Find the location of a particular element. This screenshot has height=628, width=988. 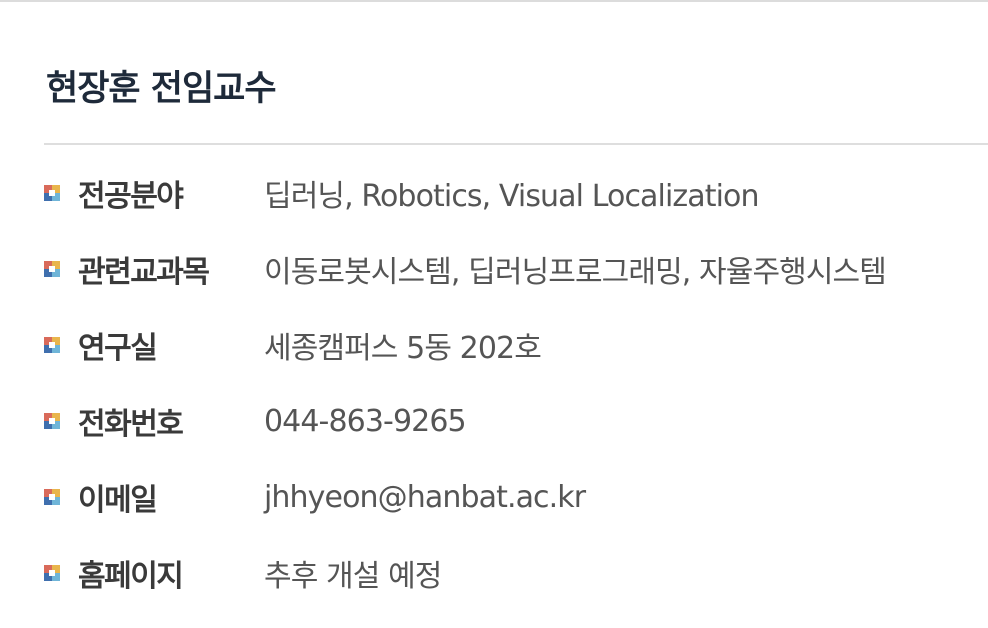

info-row-lab: 연구실 세종캠퍼스 5동 202호 is located at coordinates (516, 345).